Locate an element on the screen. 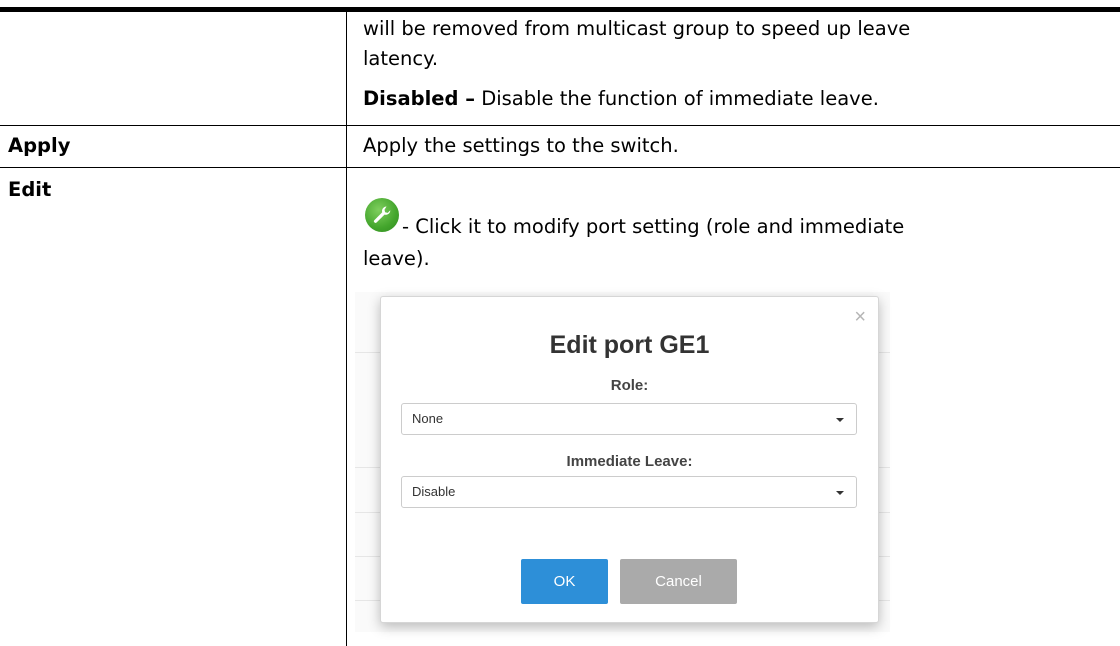  edit-desc-line2: leave). is located at coordinates (396, 258).